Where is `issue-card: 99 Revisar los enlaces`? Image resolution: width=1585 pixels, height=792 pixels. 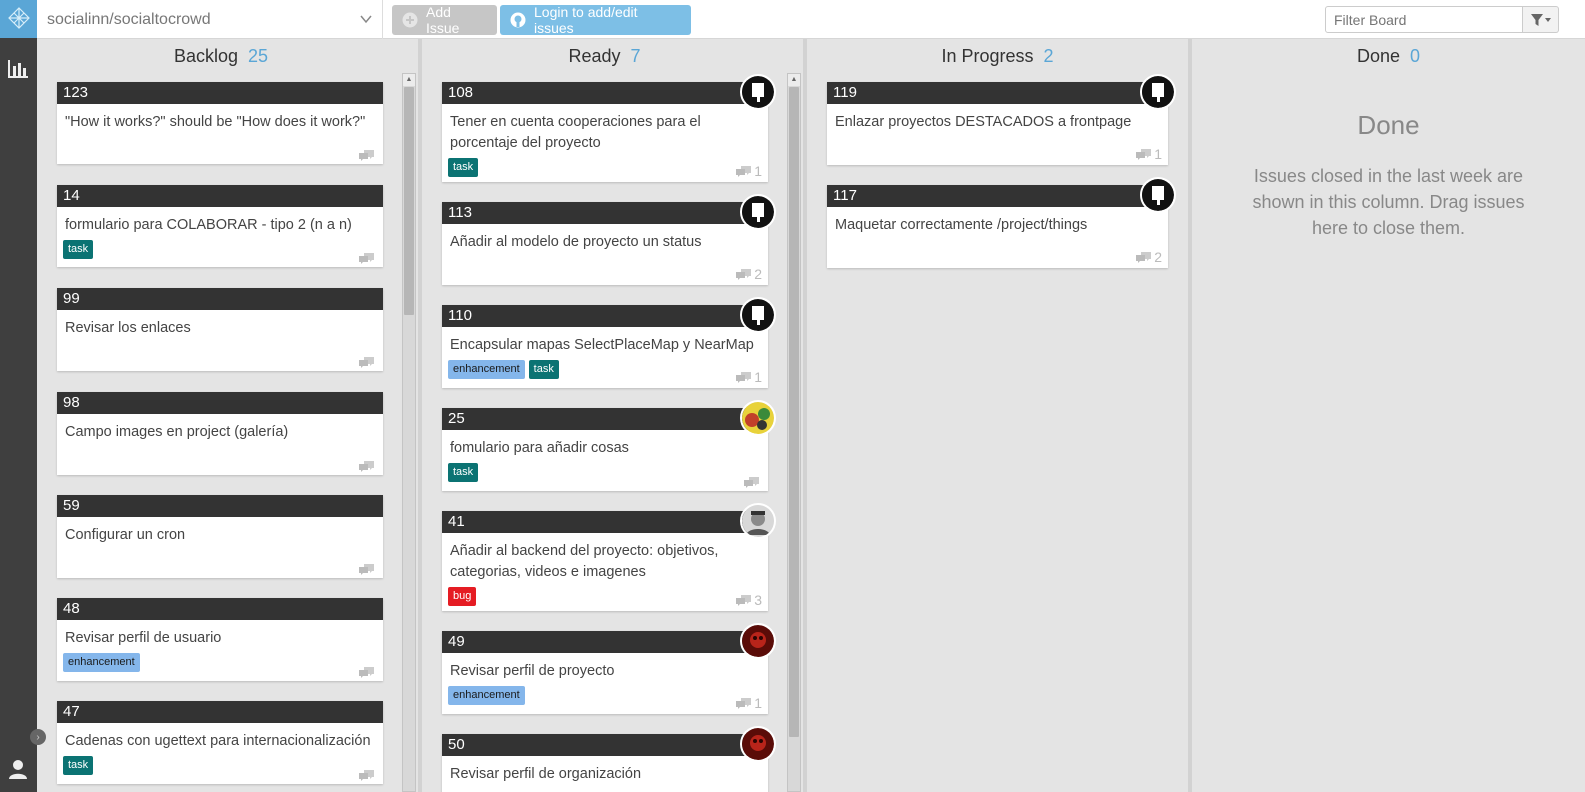 issue-card: 99 Revisar los enlaces is located at coordinates (220, 329).